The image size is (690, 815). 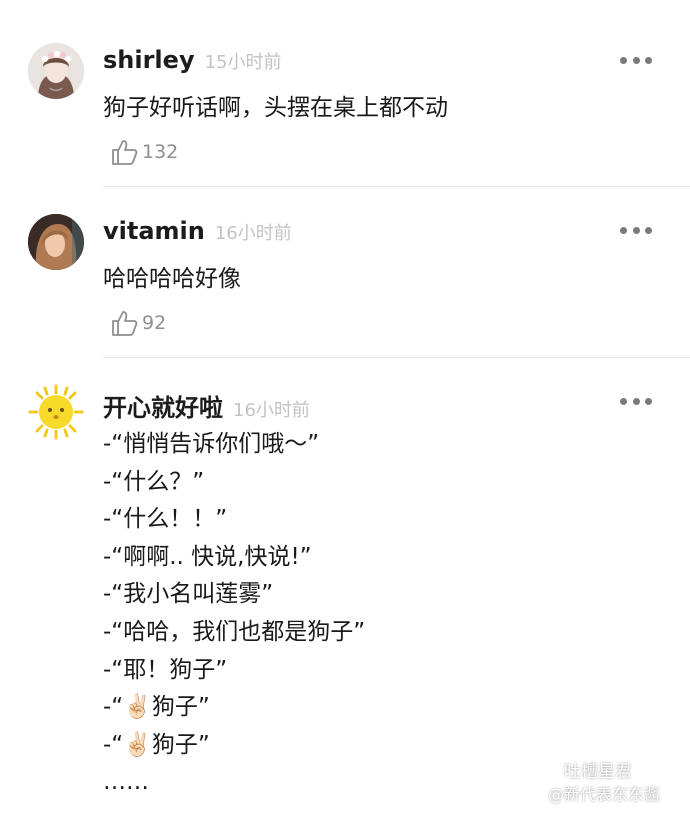 I want to click on username: vitamin 16小时前, so click(x=197, y=231).